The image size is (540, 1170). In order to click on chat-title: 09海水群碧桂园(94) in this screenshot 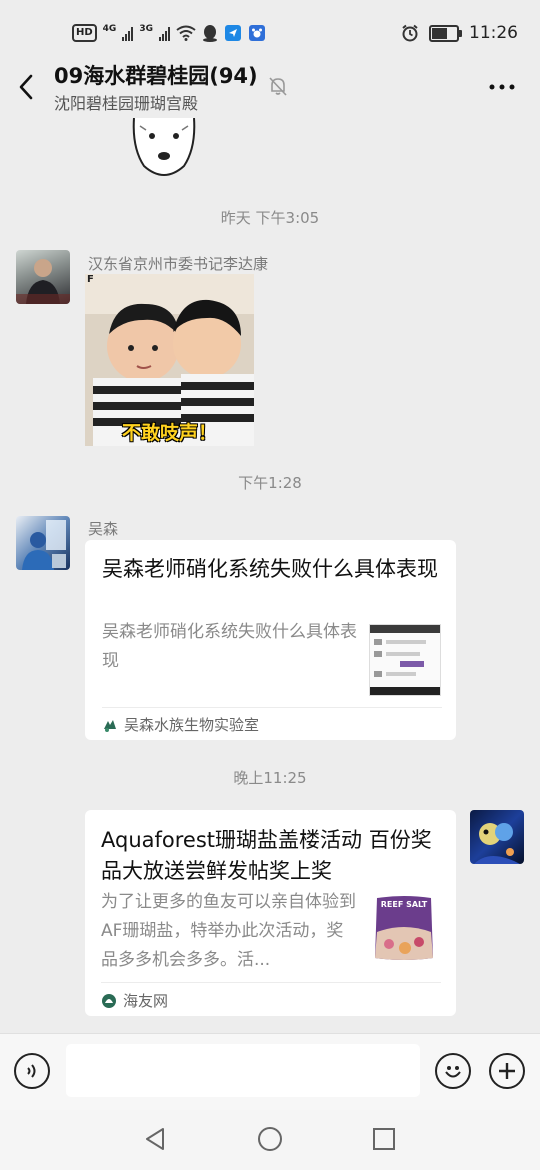, I will do `click(156, 76)`.